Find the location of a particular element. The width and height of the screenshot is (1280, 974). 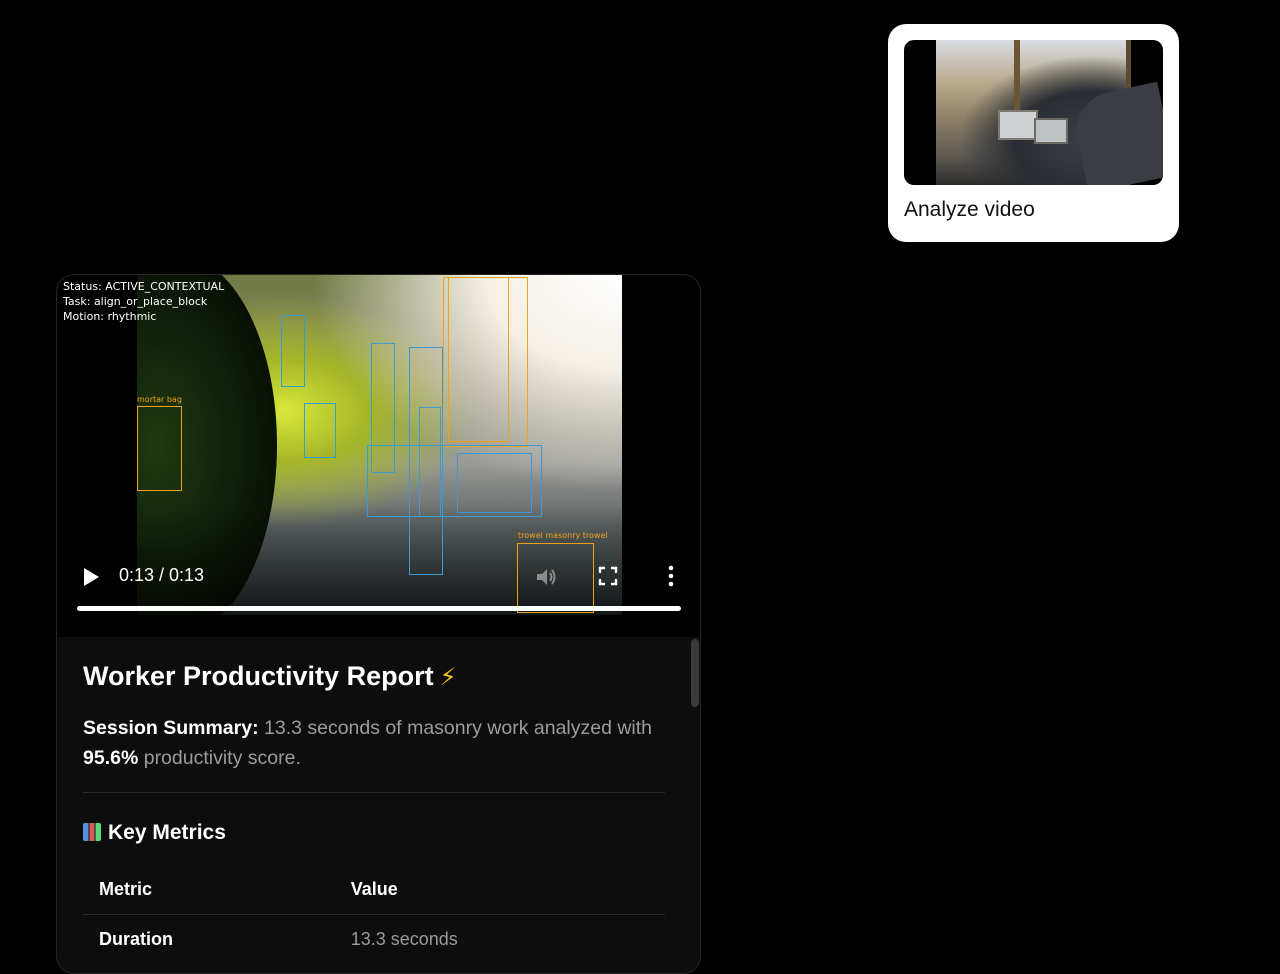

detection-box-mortar-bag is located at coordinates (159, 448).